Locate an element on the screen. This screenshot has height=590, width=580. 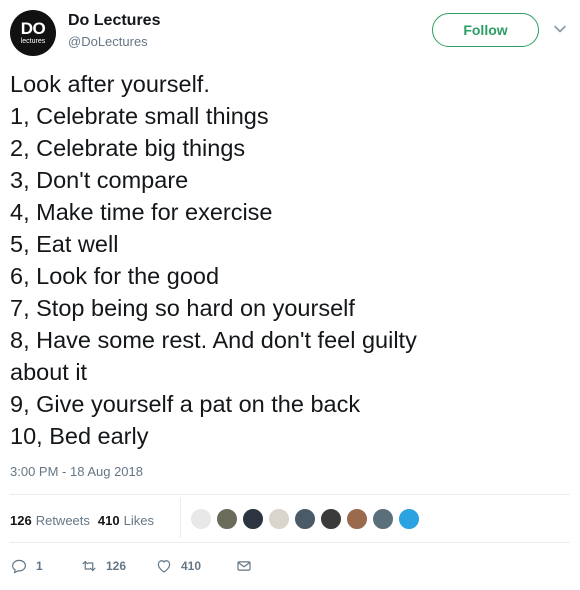
tweet-stats: 126 Retweets 410 Likes is located at coordinates (86, 520).